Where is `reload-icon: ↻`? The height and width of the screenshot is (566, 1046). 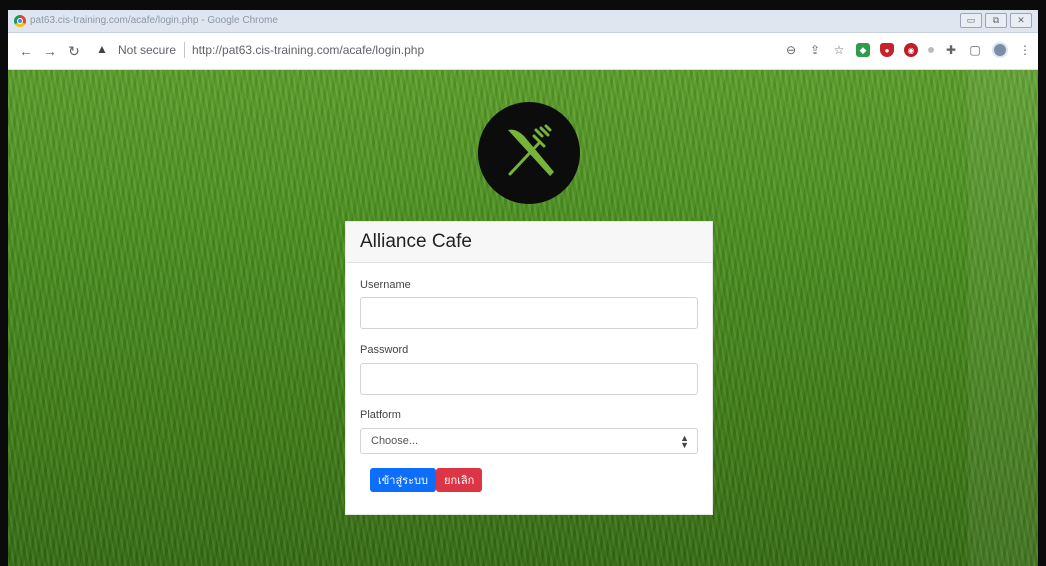
reload-icon: ↻ is located at coordinates (74, 51).